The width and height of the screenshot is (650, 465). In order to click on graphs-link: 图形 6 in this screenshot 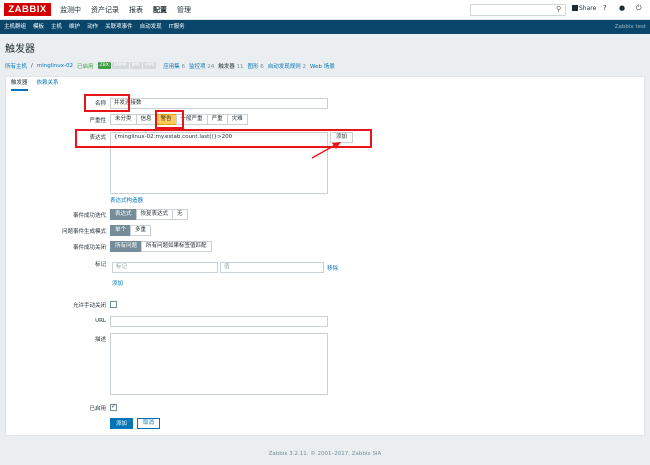, I will do `click(255, 66)`.